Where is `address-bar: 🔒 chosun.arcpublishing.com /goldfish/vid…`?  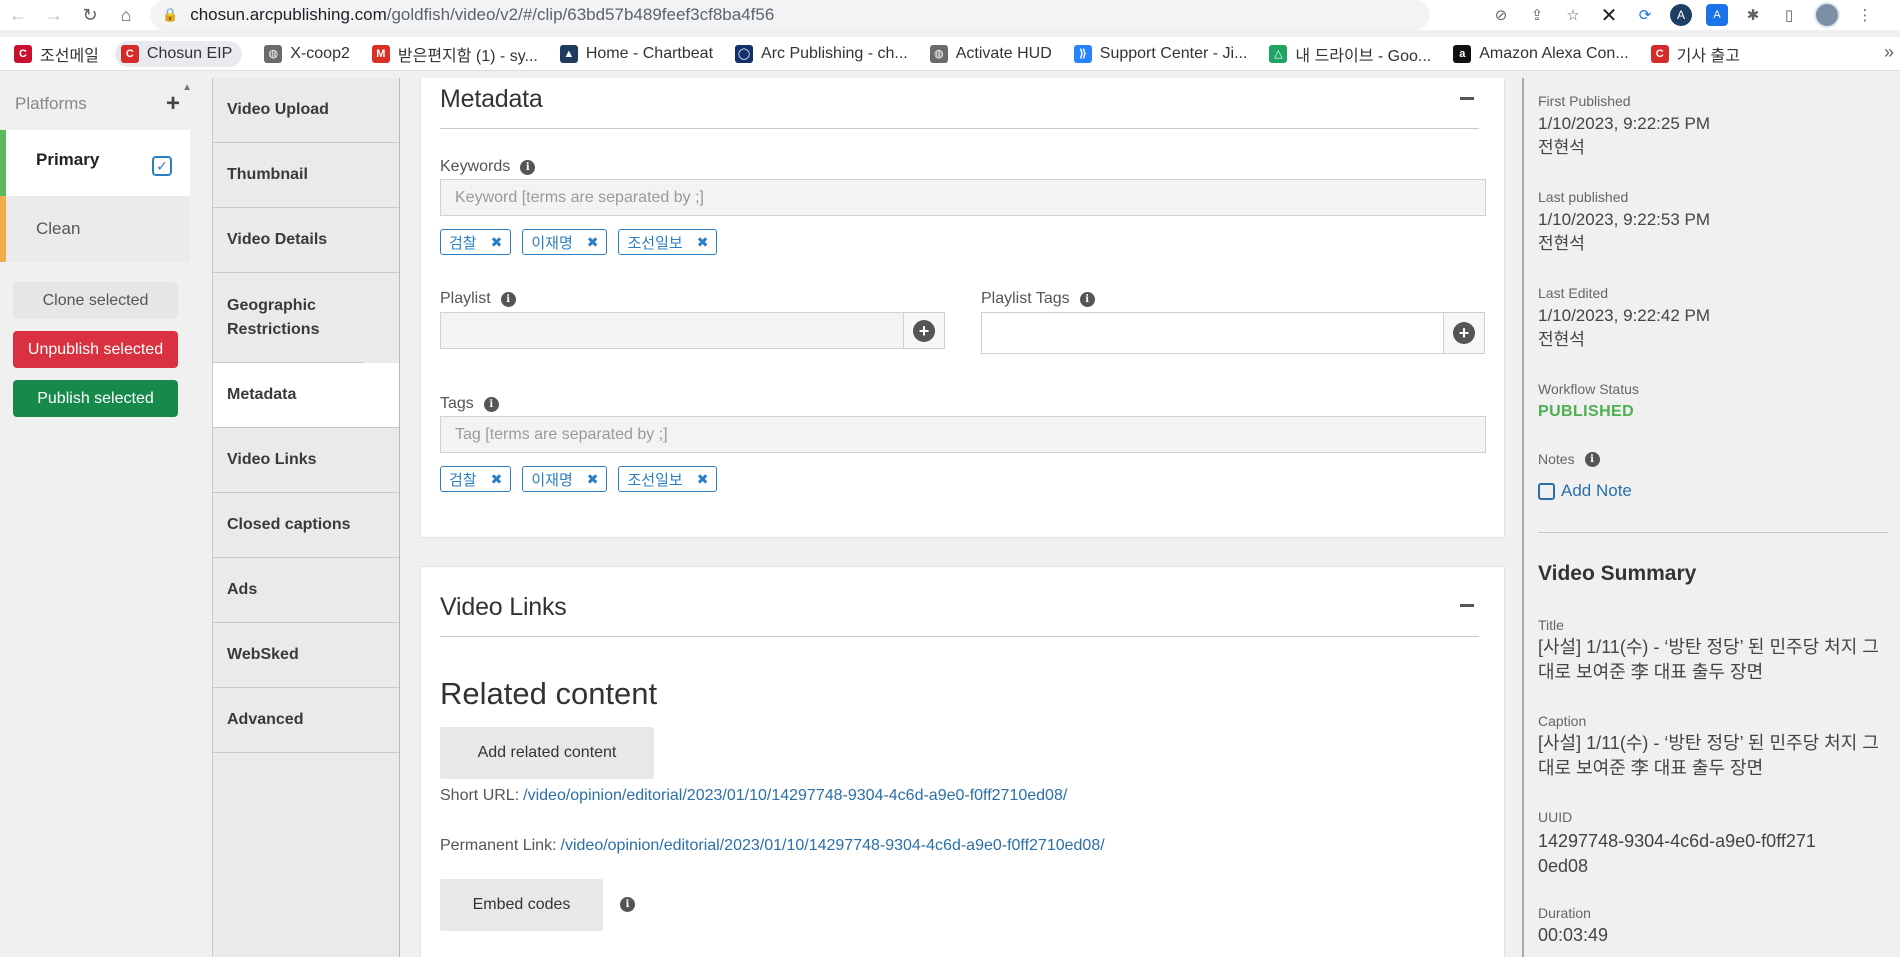
address-bar: 🔒 chosun.arcpublishing.com /goldfish/vid… is located at coordinates (790, 15).